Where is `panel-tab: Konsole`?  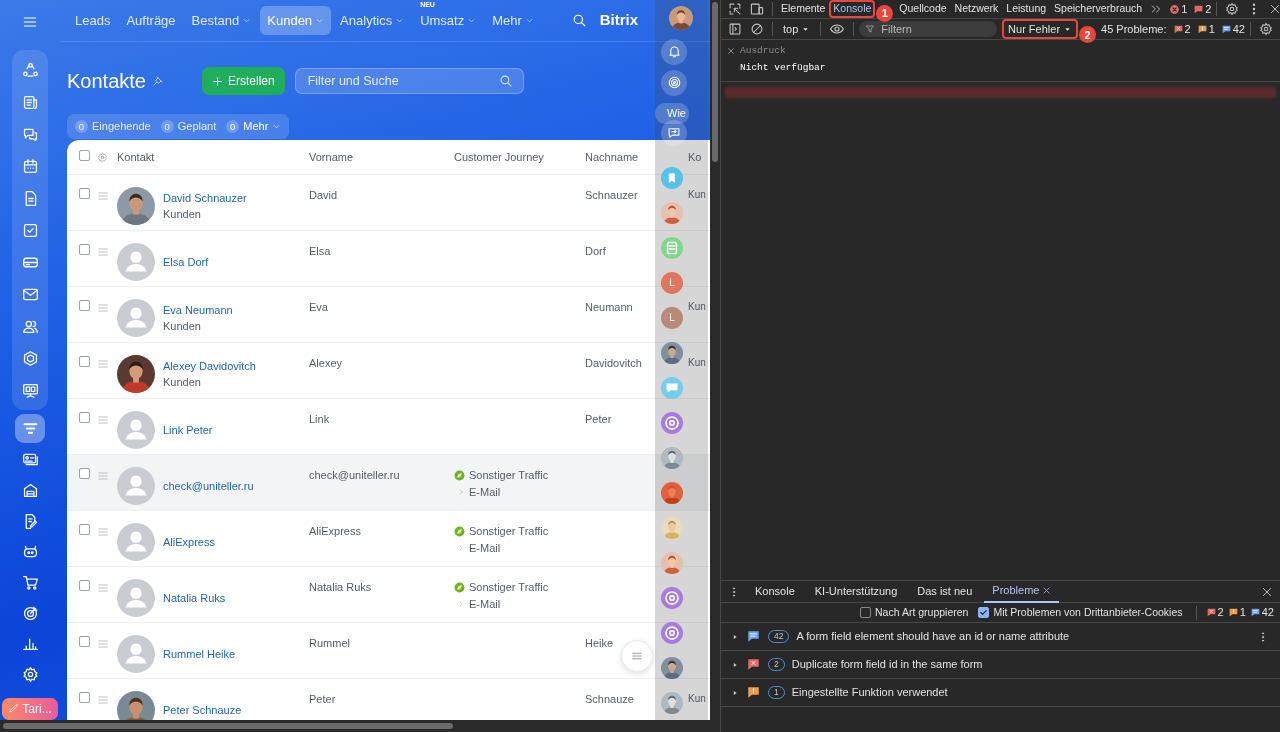
panel-tab: Konsole is located at coordinates (852, 9).